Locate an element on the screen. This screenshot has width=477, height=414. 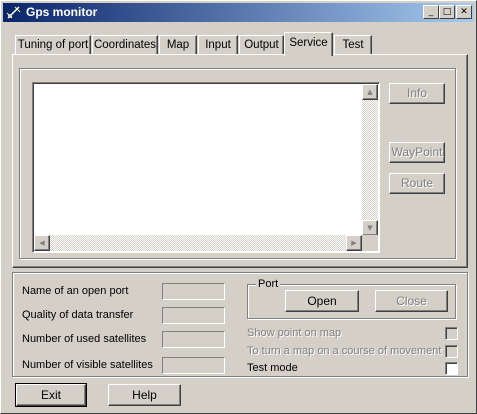
route-button-label: Route is located at coordinates (417, 183).